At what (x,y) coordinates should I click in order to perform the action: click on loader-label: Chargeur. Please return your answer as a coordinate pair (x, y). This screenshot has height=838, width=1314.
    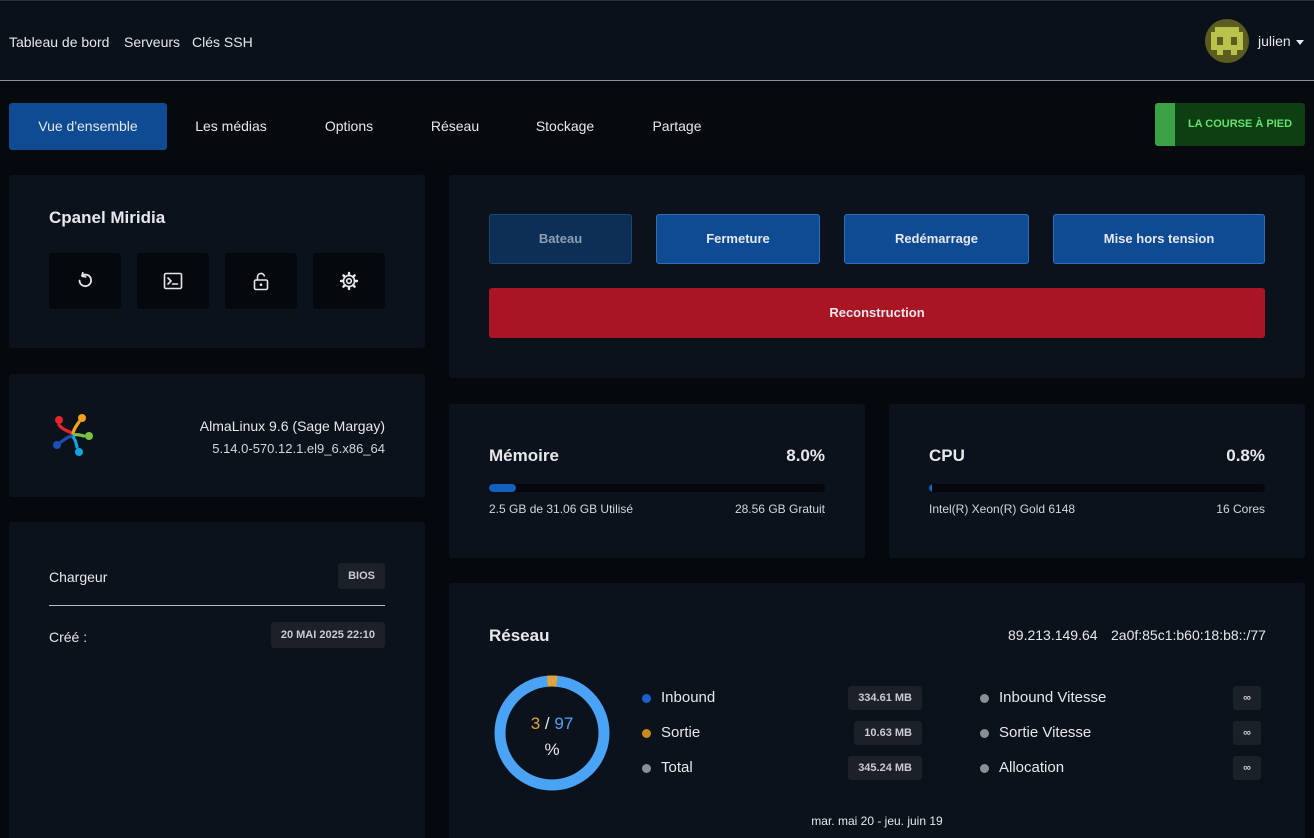
    Looking at the image, I should click on (78, 577).